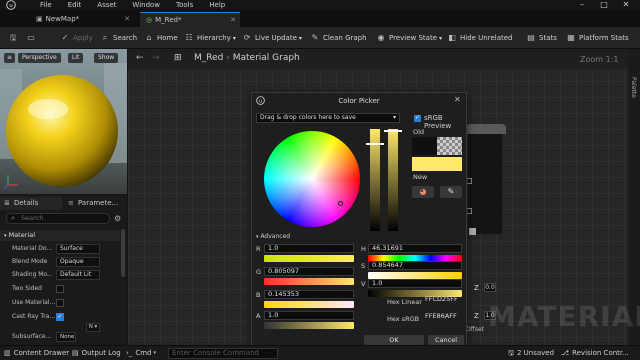 The width and height of the screenshot is (640, 360). I want to click on advanced-section-header: ▾ Advanced, so click(273, 236).